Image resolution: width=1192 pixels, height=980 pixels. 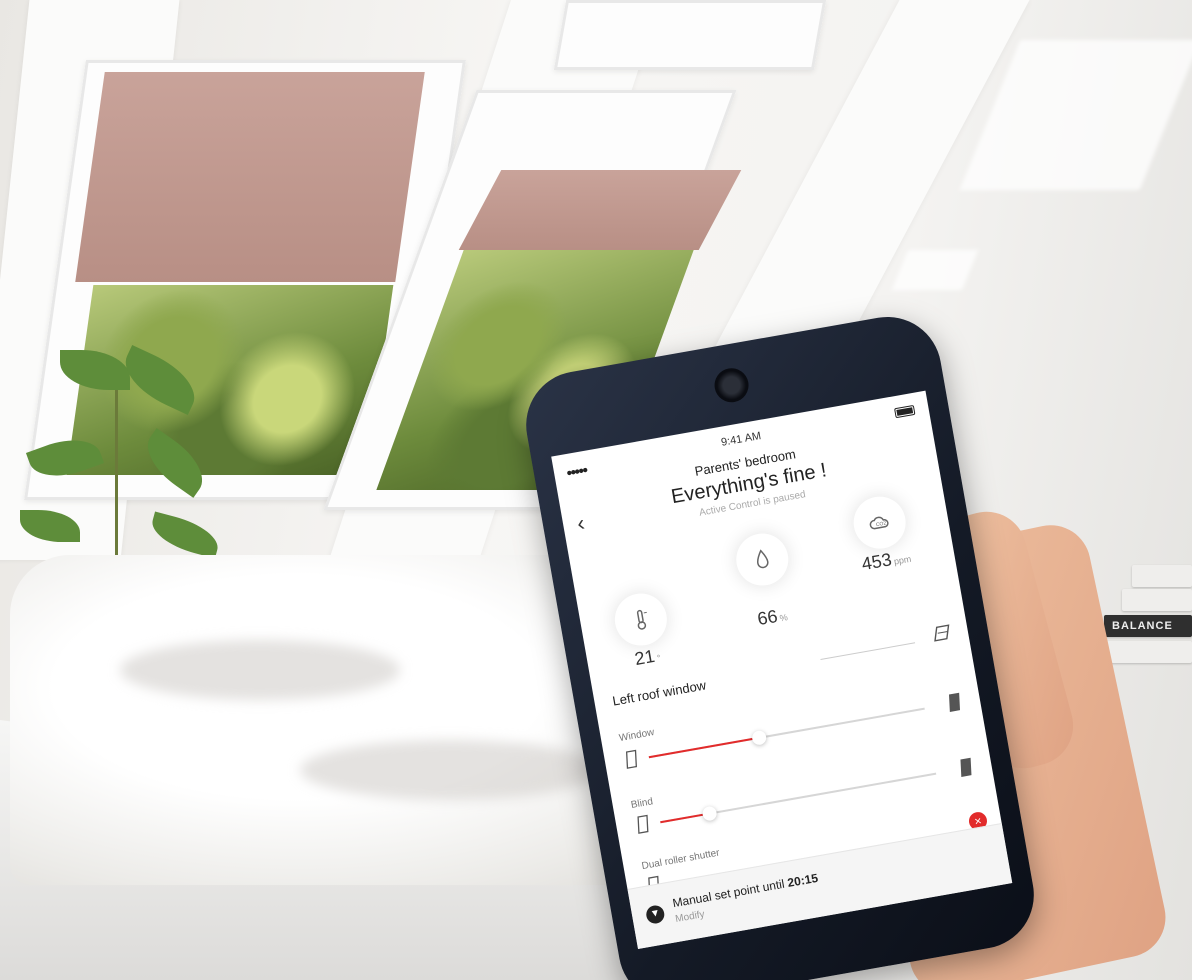 I want to click on setpoint-label: Manual set point until, so click(x=730, y=893).